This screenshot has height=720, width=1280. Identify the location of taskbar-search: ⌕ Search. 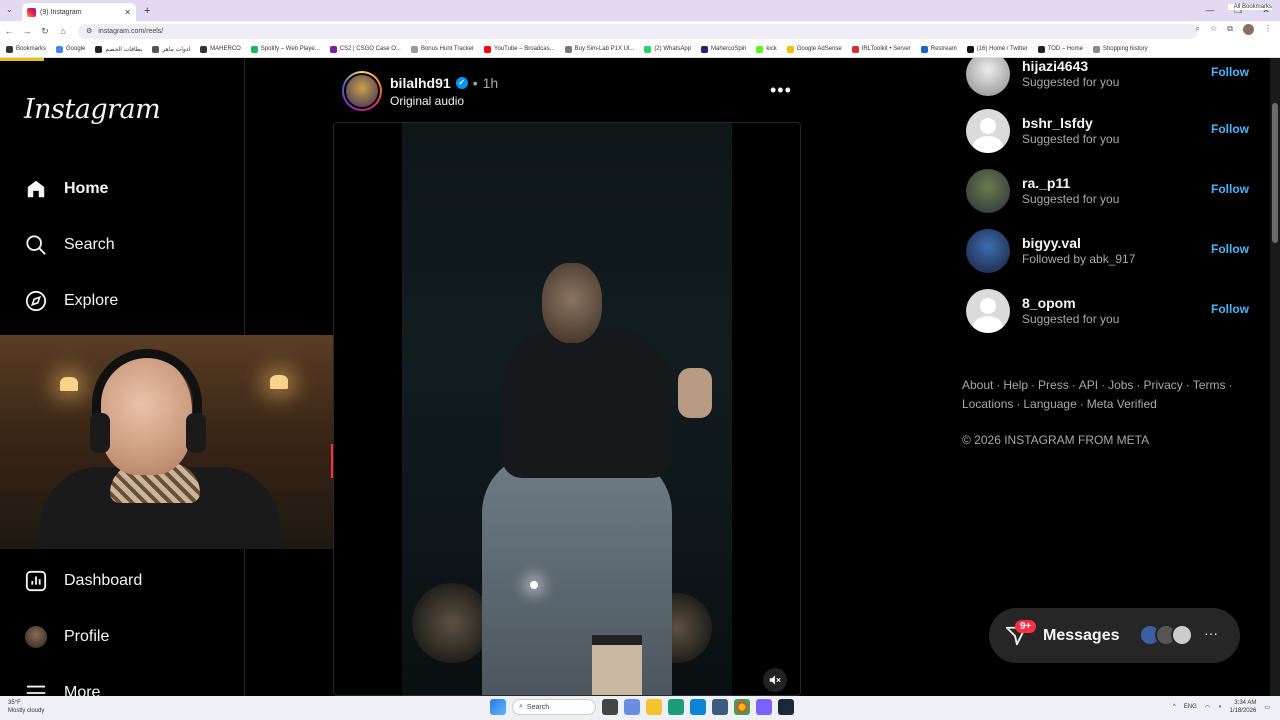
(554, 707).